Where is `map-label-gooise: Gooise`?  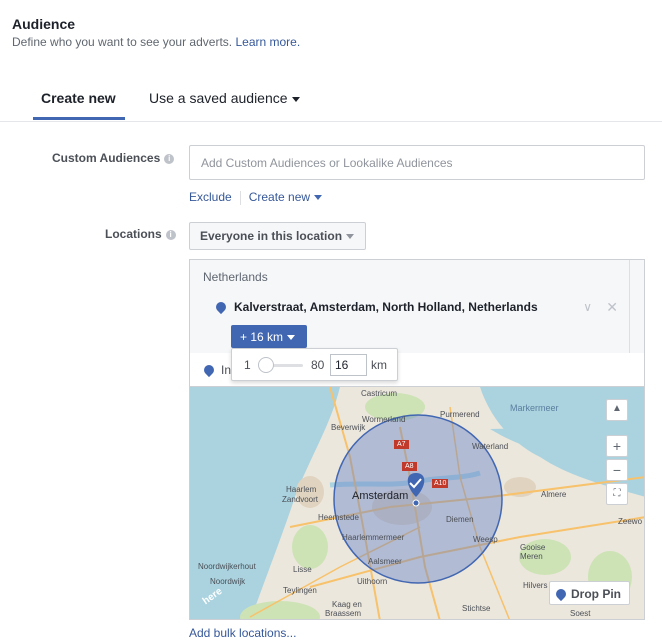 map-label-gooise: Gooise is located at coordinates (533, 547).